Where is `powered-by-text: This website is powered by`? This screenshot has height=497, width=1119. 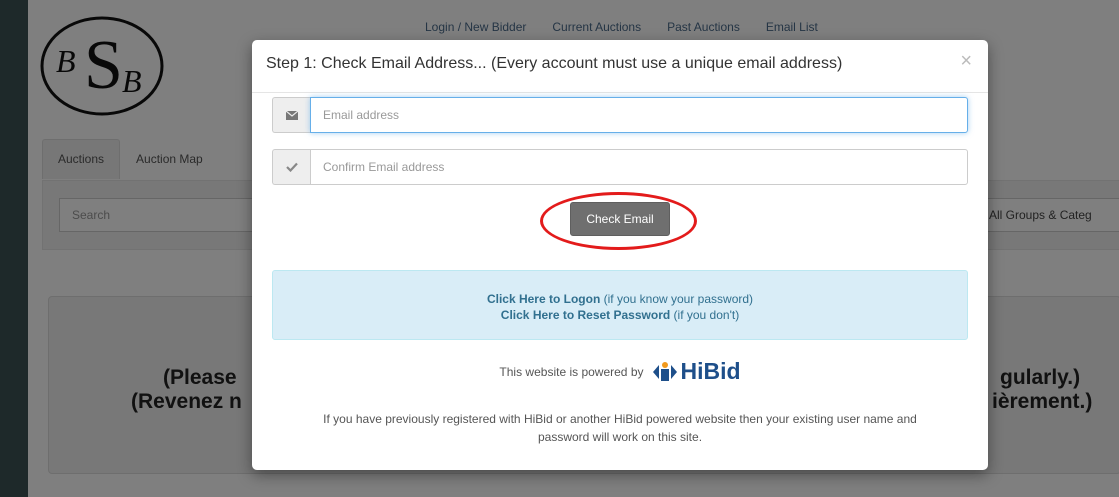
powered-by-text: This website is powered by is located at coordinates (571, 371).